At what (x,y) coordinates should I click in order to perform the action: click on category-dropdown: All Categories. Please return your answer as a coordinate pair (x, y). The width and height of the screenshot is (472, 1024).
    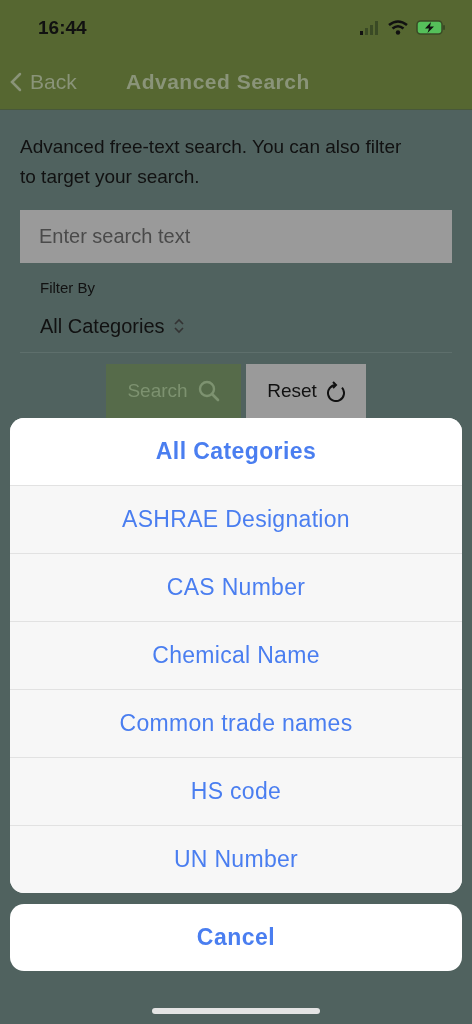
    Looking at the image, I should click on (112, 326).